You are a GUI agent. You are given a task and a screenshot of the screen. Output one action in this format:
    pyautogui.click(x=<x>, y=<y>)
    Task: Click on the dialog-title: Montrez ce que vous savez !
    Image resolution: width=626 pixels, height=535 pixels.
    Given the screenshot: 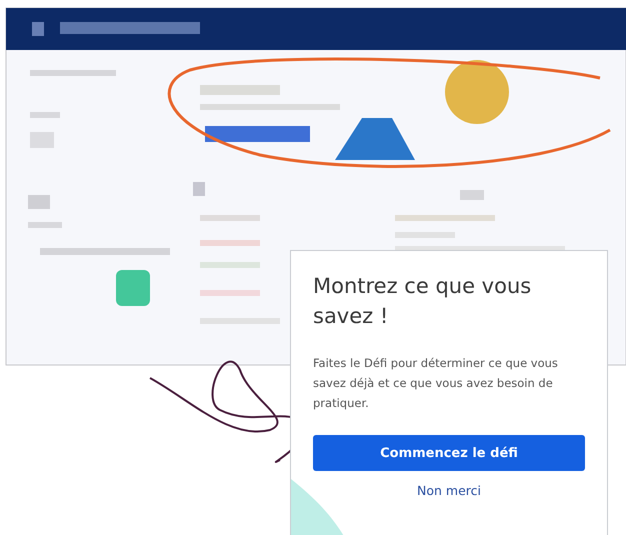 What is the action you would take?
    pyautogui.click(x=422, y=301)
    